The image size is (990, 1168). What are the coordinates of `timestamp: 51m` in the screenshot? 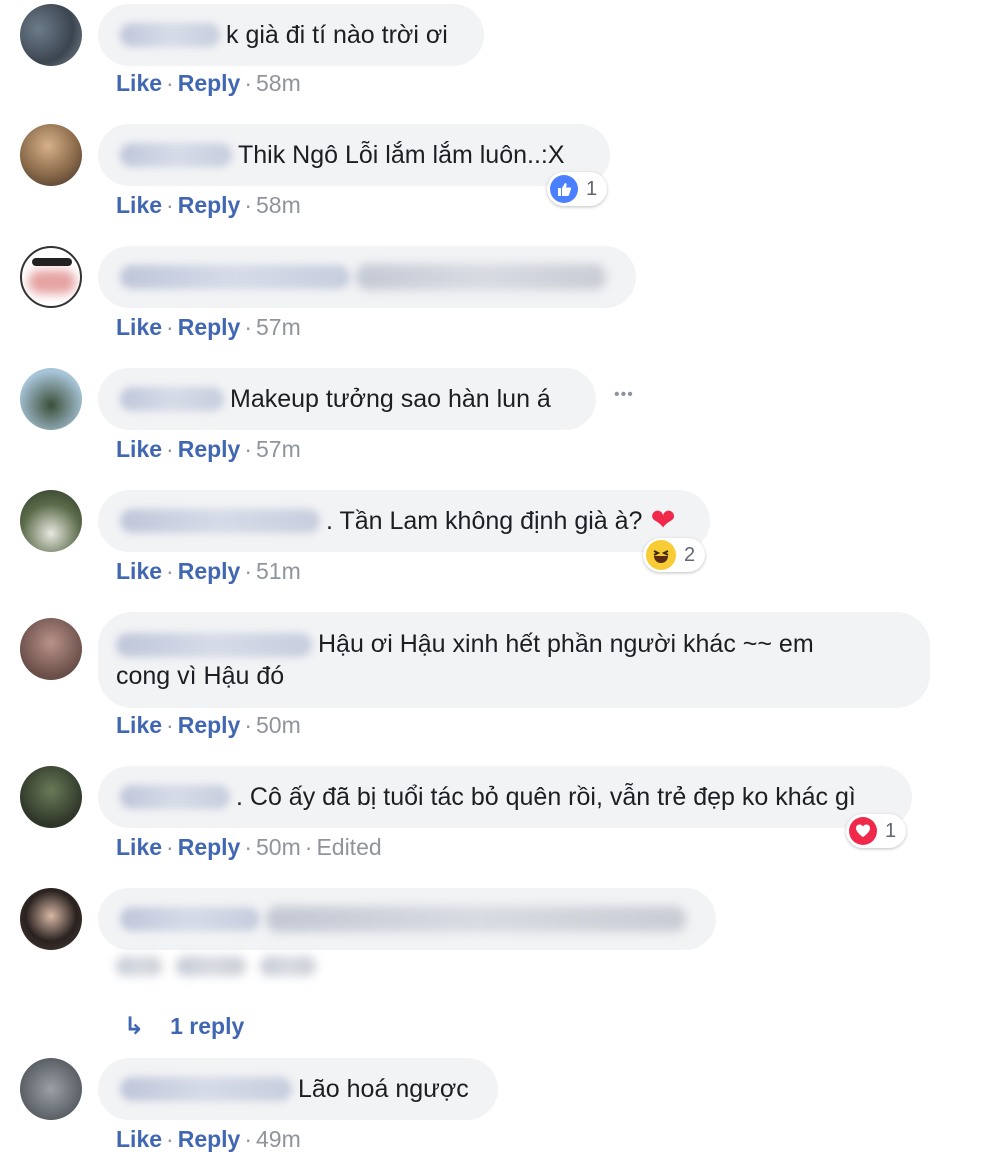 It's located at (278, 571).